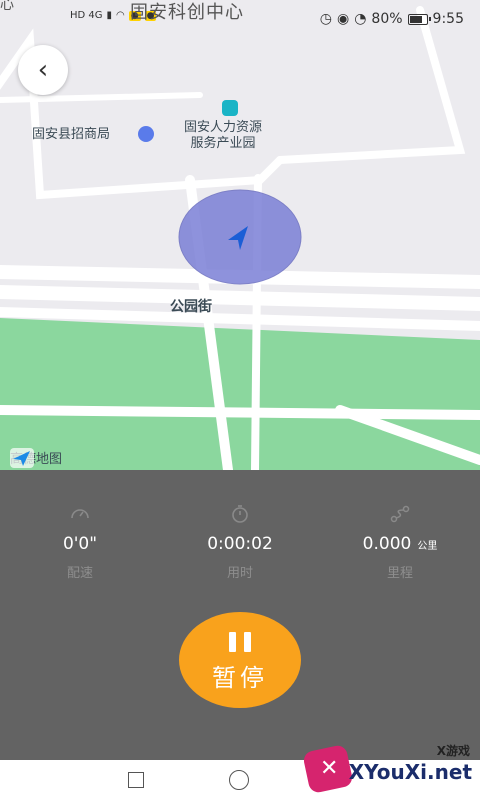 The height and width of the screenshot is (800, 480). I want to click on site-watermark: ✕ X游戏 XYouXi.net, so click(388, 768).